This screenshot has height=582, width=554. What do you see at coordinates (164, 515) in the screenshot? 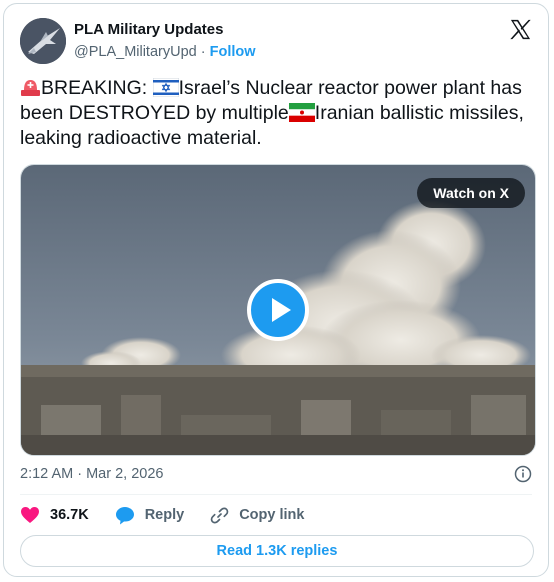
I see `reply-label: Reply` at bounding box center [164, 515].